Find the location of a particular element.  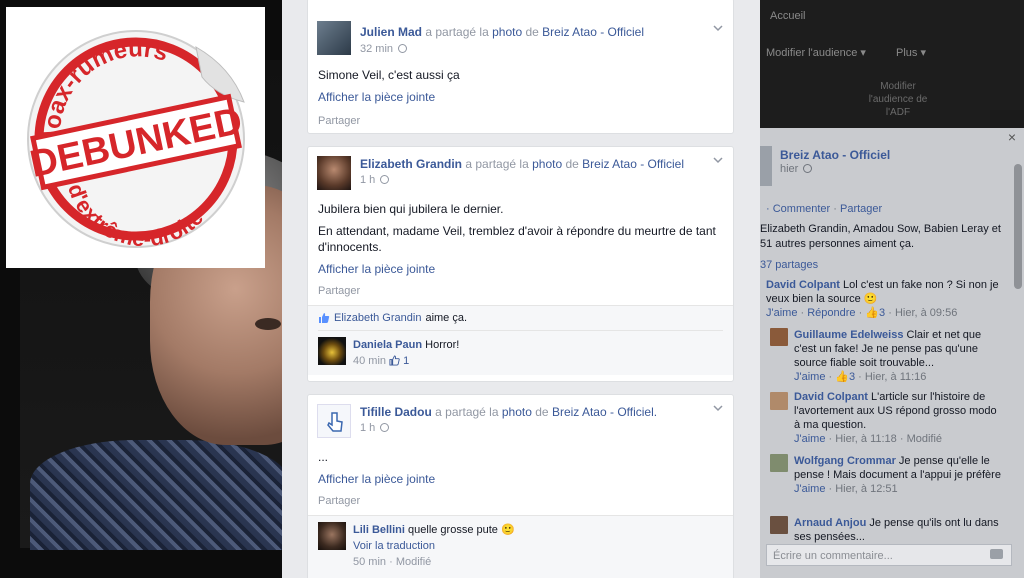

comment-time: 40 min is located at coordinates (369, 361).